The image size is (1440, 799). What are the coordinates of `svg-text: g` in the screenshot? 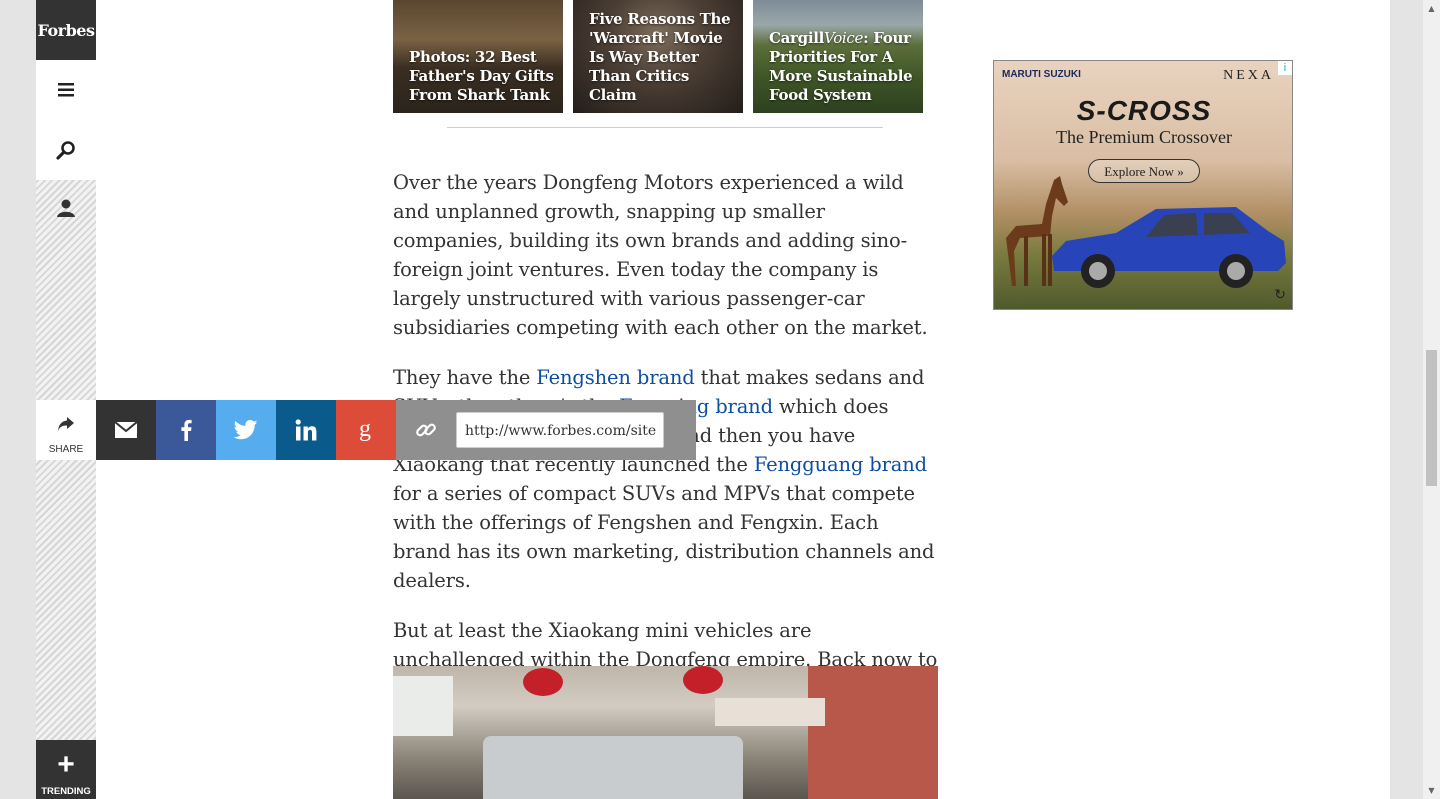 It's located at (365, 430).